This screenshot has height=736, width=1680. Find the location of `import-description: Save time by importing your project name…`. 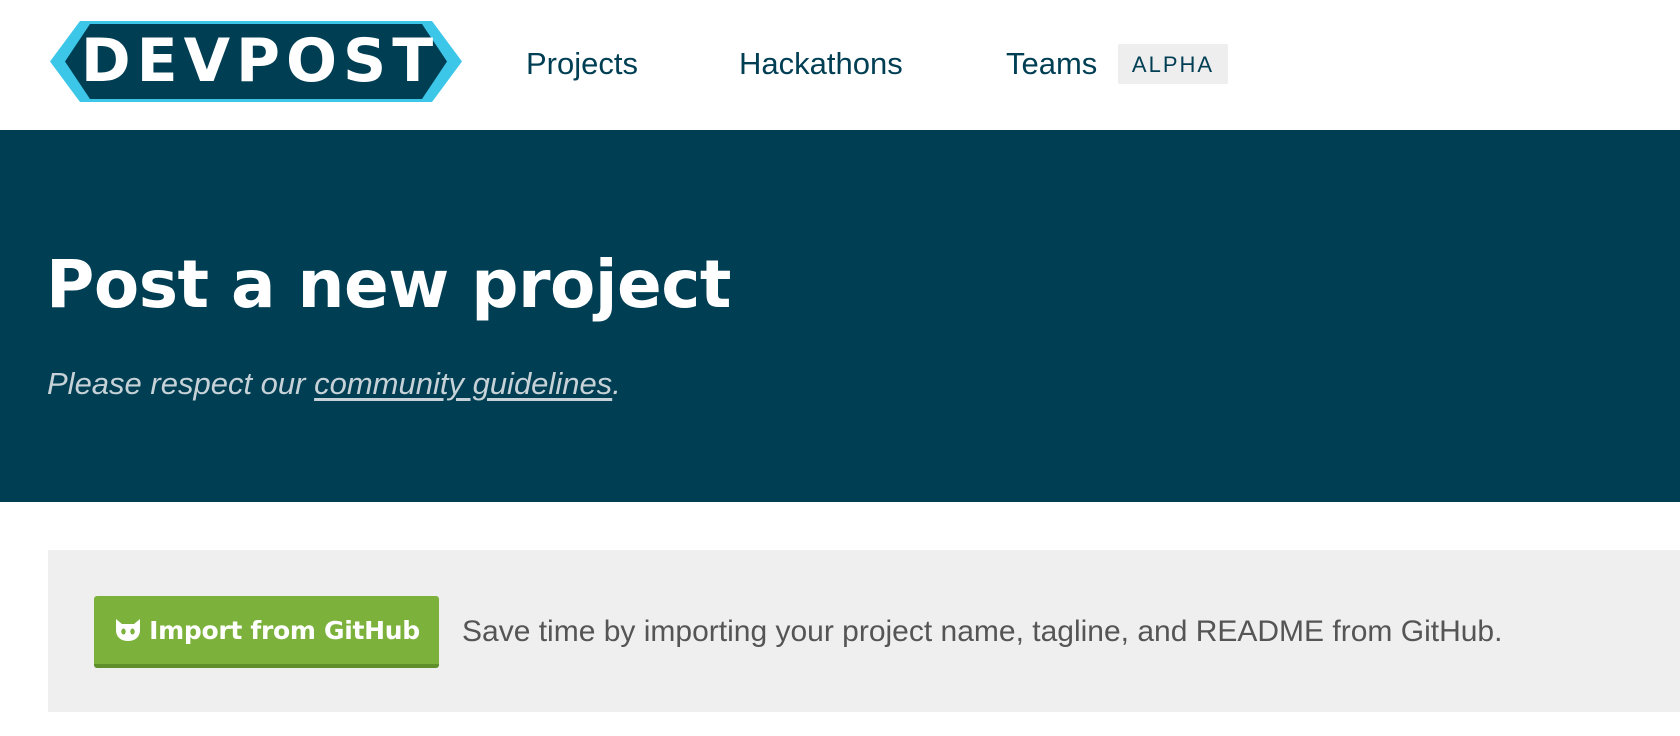

import-description: Save time by importing your project name… is located at coordinates (982, 631).